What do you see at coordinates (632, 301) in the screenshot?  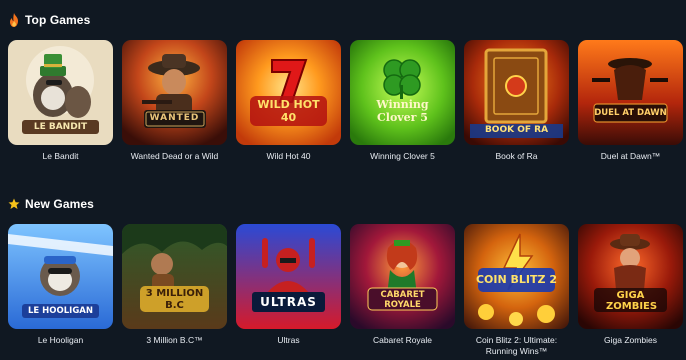 I see `game-logo: GIGA ZOMBIES` at bounding box center [632, 301].